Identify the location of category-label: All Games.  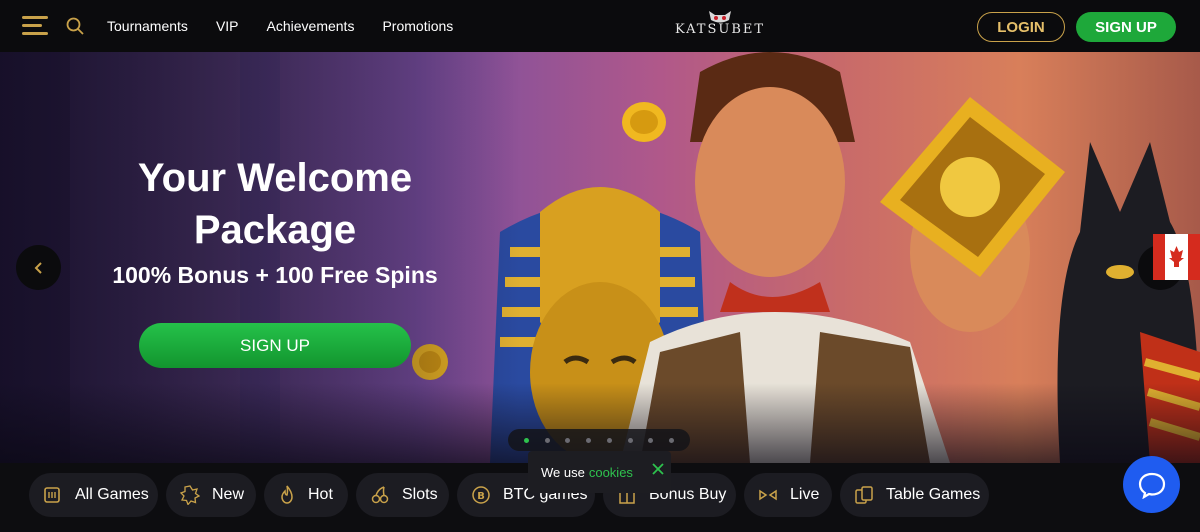
(112, 494).